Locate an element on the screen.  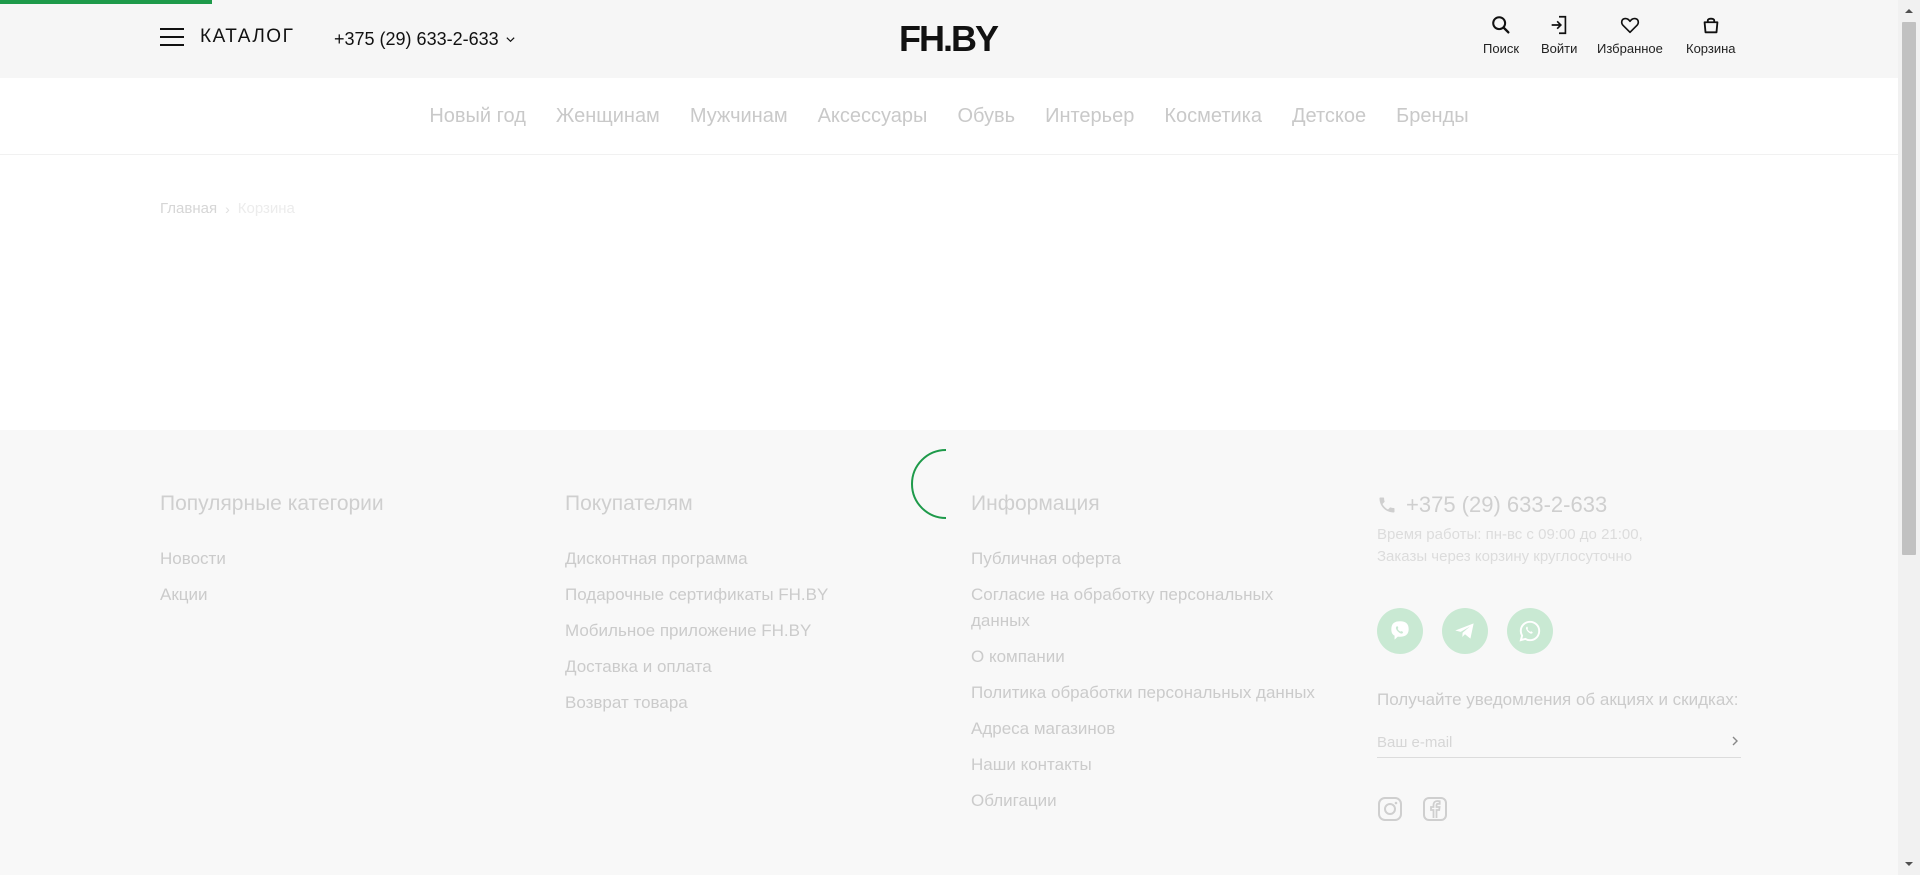
breadcrumb: Главная › Корзина is located at coordinates (227, 208).